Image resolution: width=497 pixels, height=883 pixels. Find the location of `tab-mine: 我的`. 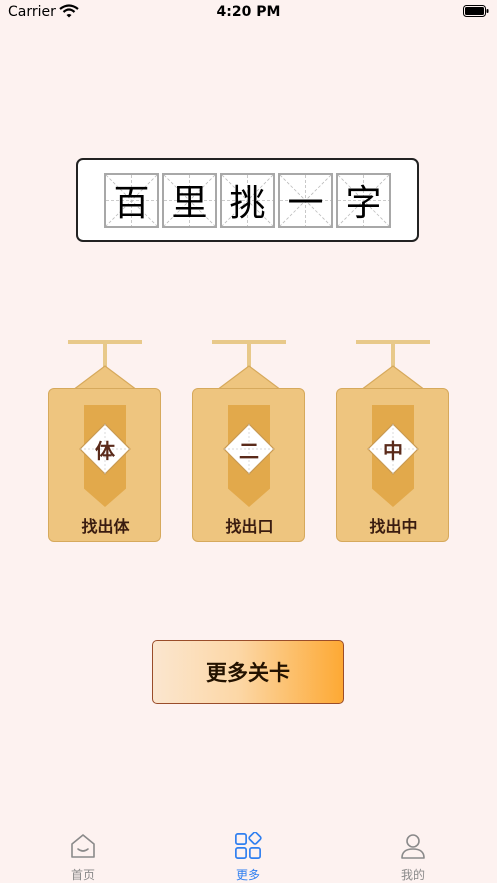

tab-mine: 我的 is located at coordinates (413, 854).